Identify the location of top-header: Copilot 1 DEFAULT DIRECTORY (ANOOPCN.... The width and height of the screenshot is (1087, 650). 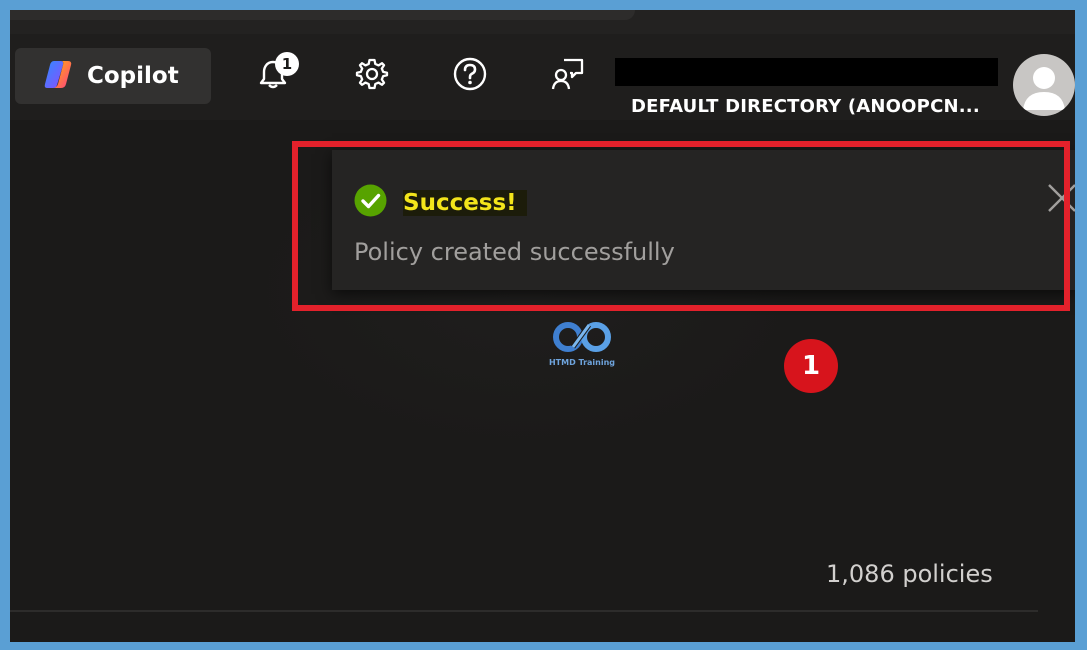
(542, 77).